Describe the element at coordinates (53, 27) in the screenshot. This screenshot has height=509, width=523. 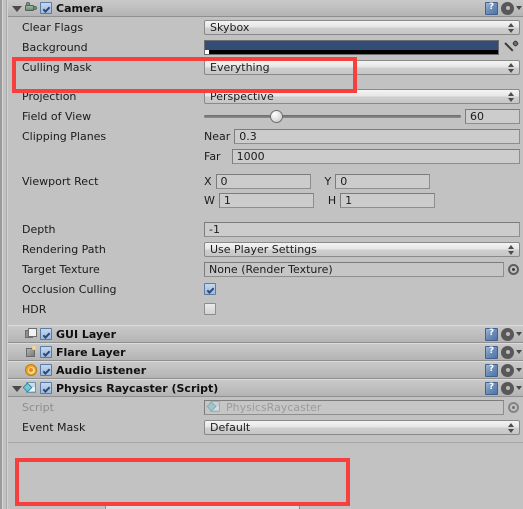
I see `property-label-clear-flags: Clear Flags` at that location.